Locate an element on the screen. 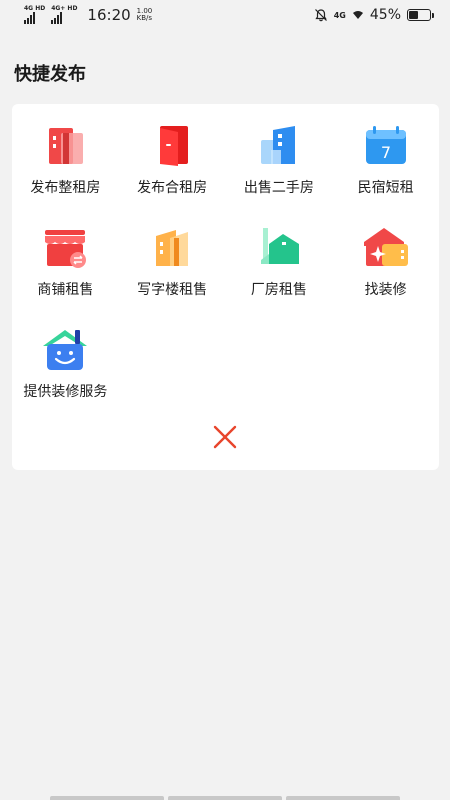  item-whole-rent: 发布整租房 is located at coordinates (65, 164).